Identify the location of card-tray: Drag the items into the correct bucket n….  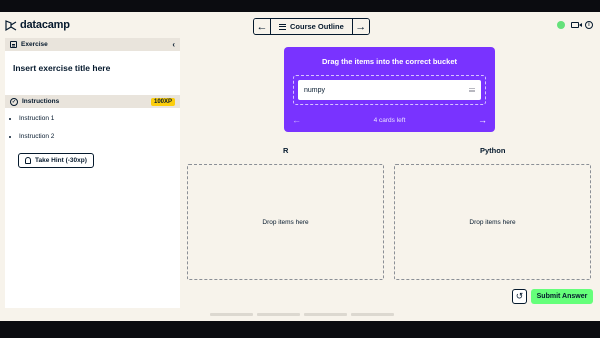
(389, 89).